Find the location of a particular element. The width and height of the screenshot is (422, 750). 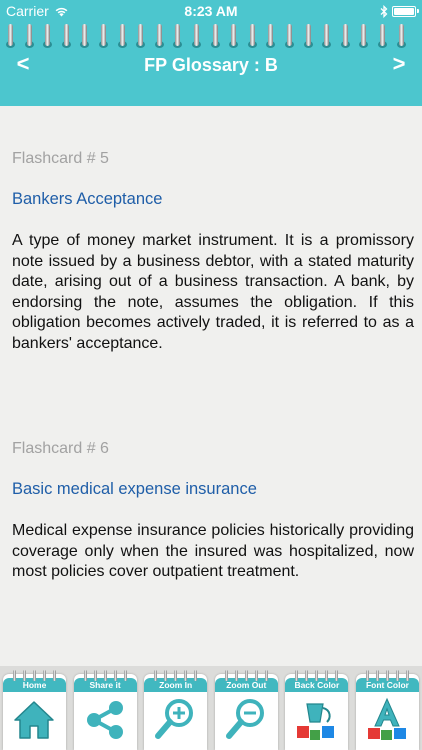

zoom-in-label: Zoom In is located at coordinates (176, 685).